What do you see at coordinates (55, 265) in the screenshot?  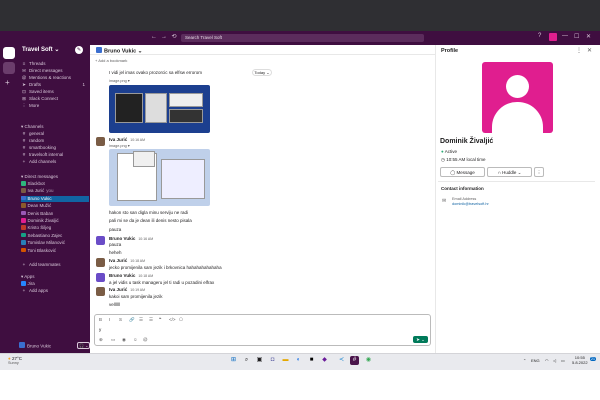 I see `add-teammates: + Add teammates` at bounding box center [55, 265].